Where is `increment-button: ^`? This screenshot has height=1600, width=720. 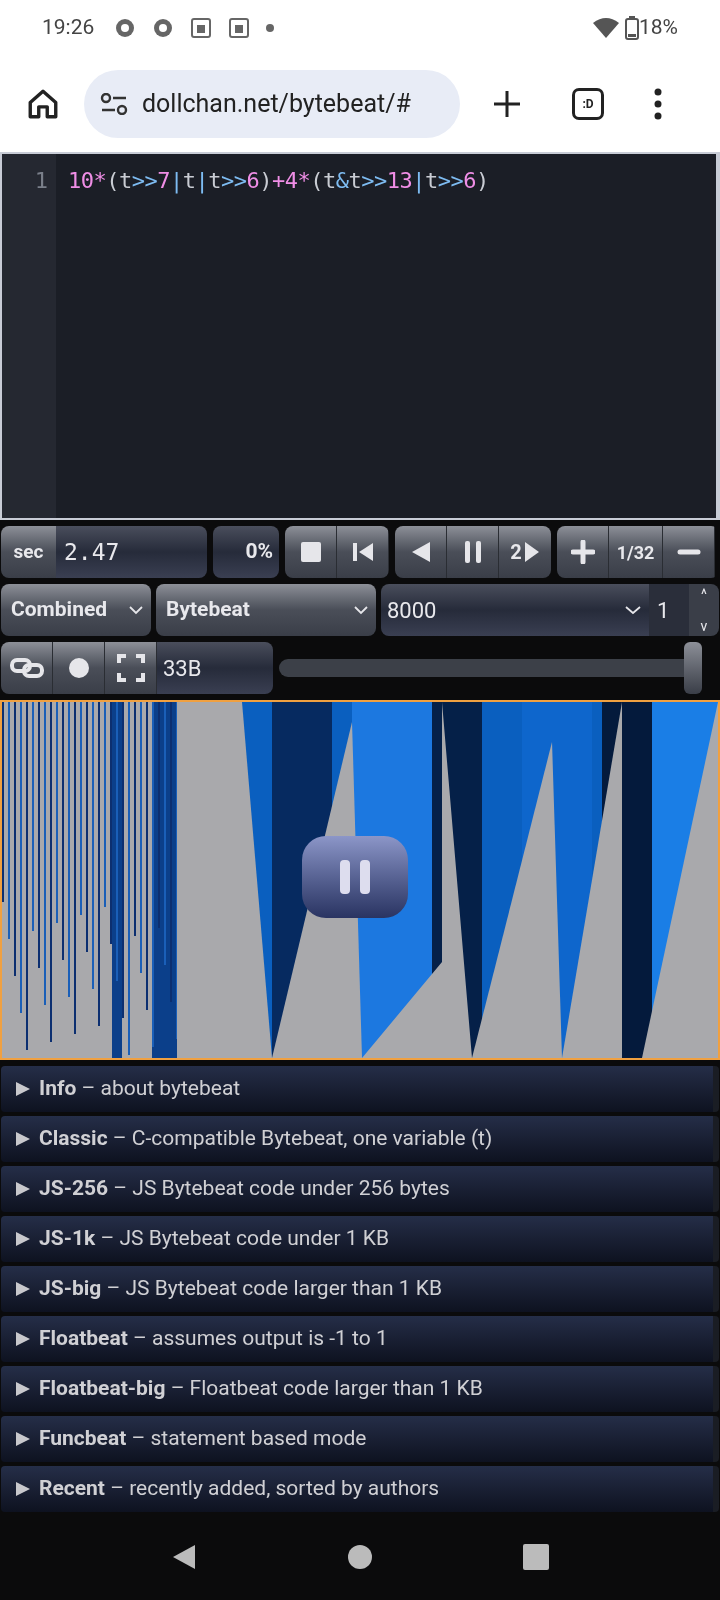
increment-button: ^ is located at coordinates (704, 594).